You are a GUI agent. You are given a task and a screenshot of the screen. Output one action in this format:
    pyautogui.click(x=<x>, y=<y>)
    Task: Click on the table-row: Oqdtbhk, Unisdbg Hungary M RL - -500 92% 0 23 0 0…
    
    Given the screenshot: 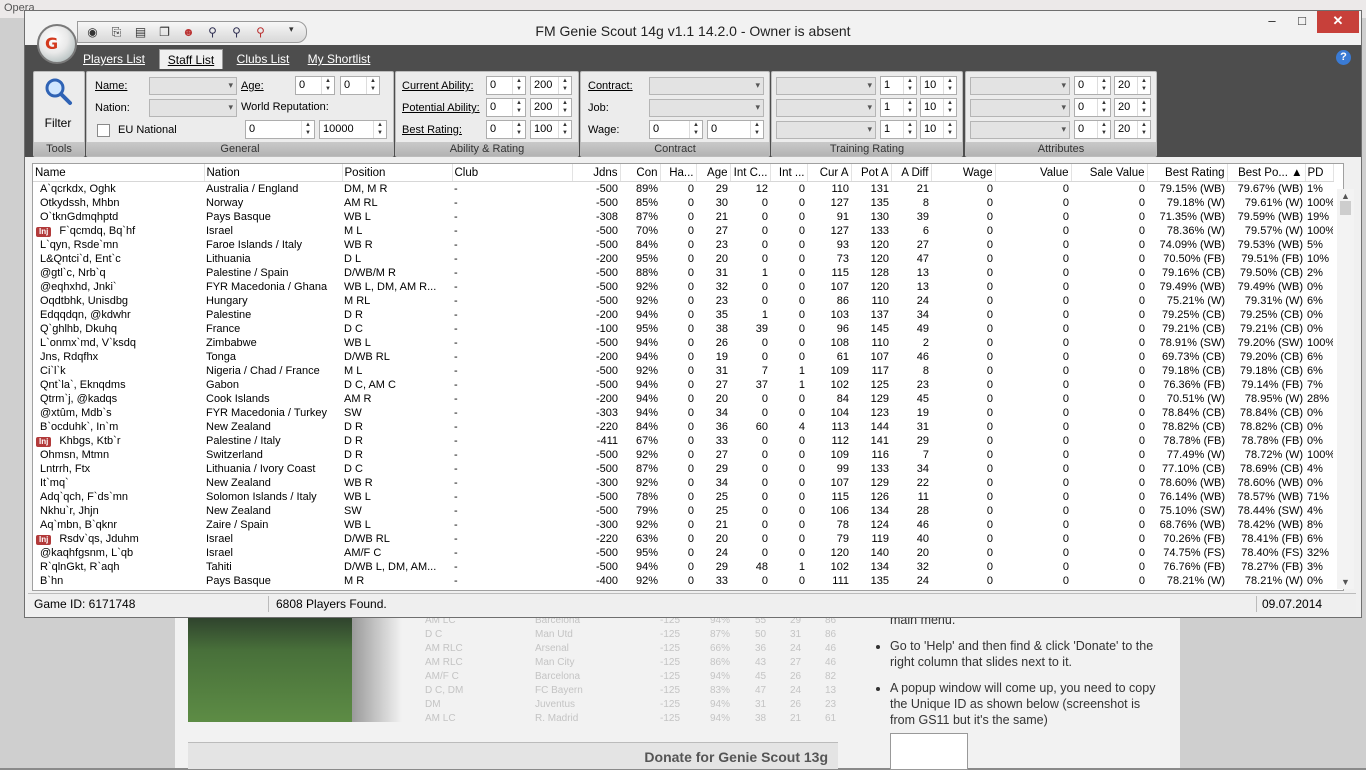 What is the action you would take?
    pyautogui.click(x=683, y=301)
    